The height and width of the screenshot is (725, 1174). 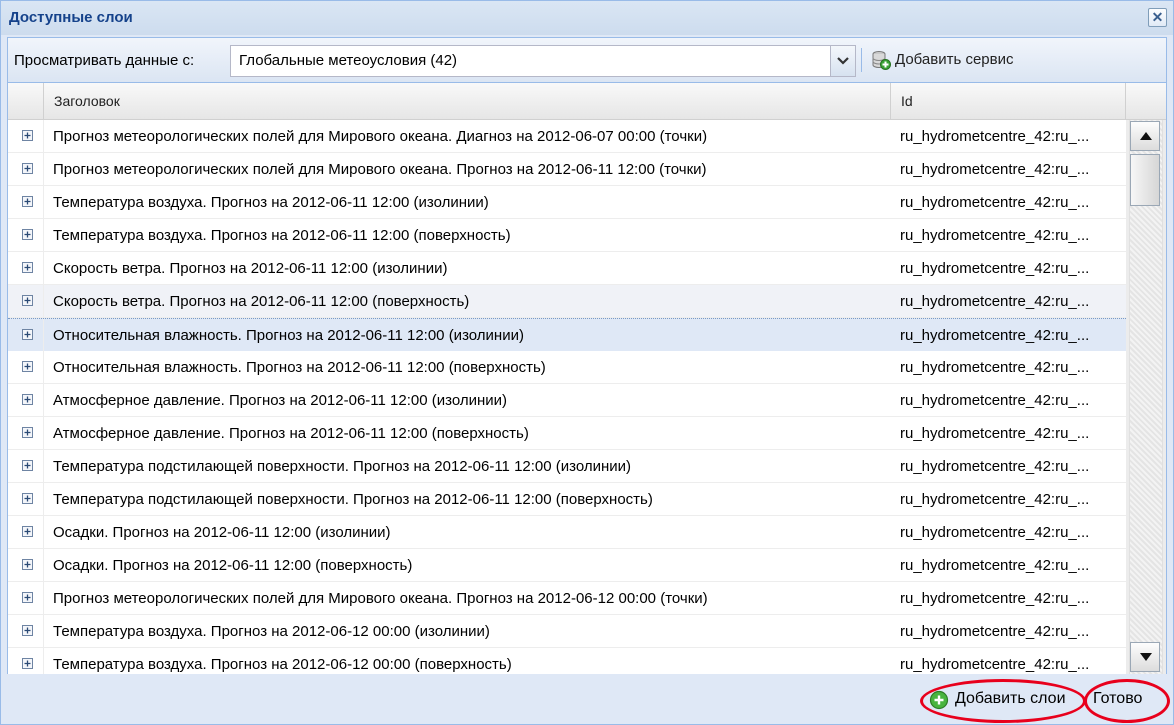 What do you see at coordinates (939, 700) in the screenshot?
I see `green-plus-circle-icon` at bounding box center [939, 700].